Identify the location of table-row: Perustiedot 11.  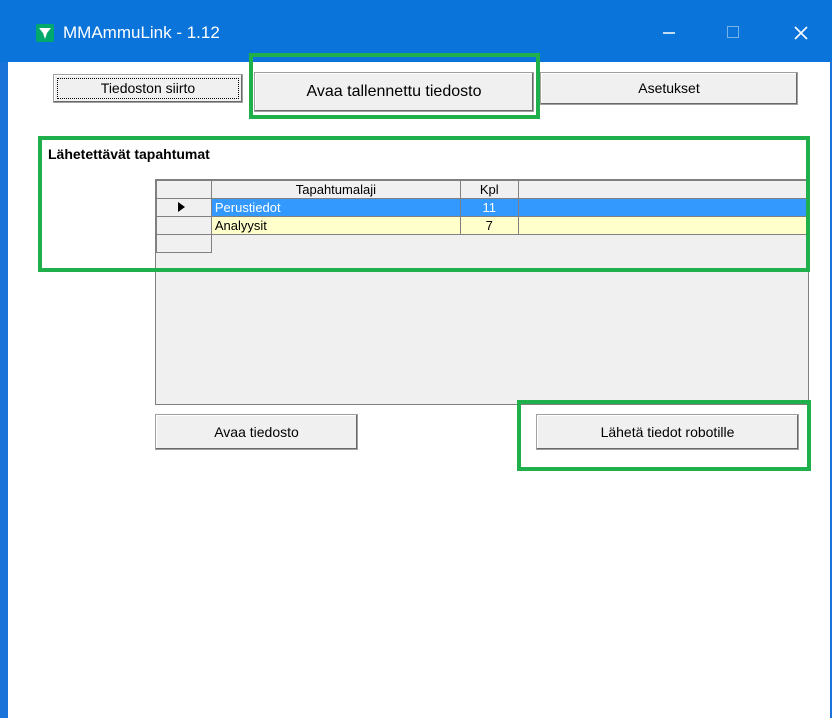
(482, 207).